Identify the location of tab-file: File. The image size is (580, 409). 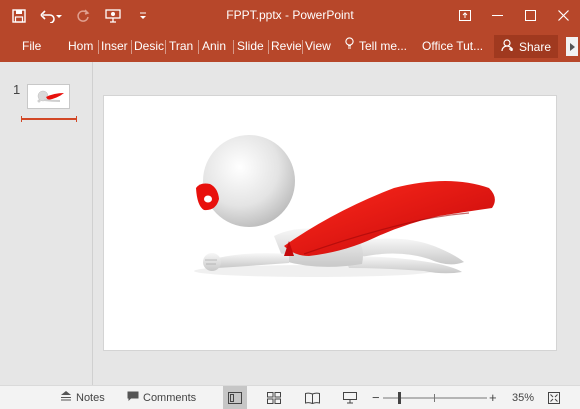
(37, 46).